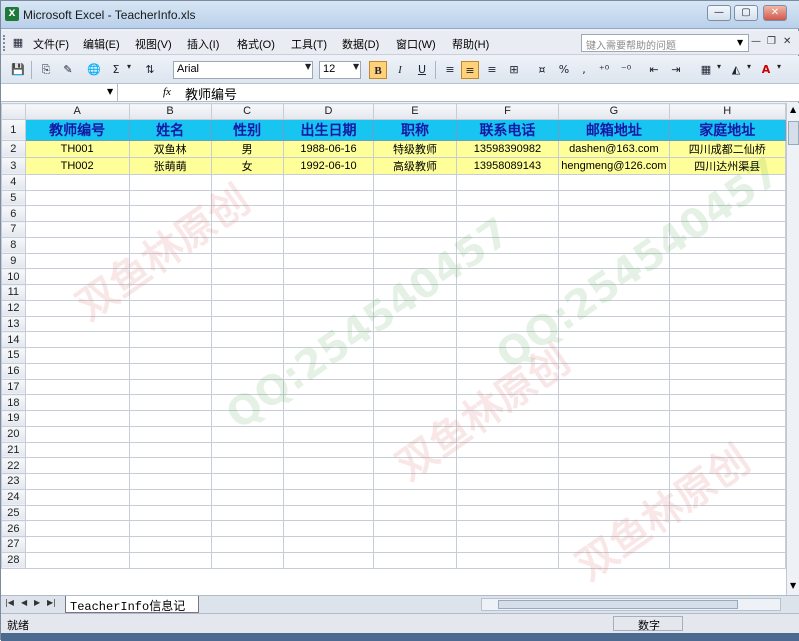 The width and height of the screenshot is (799, 641). Describe the element at coordinates (116, 70) in the screenshot. I see `autosum-icon: Σ` at that location.